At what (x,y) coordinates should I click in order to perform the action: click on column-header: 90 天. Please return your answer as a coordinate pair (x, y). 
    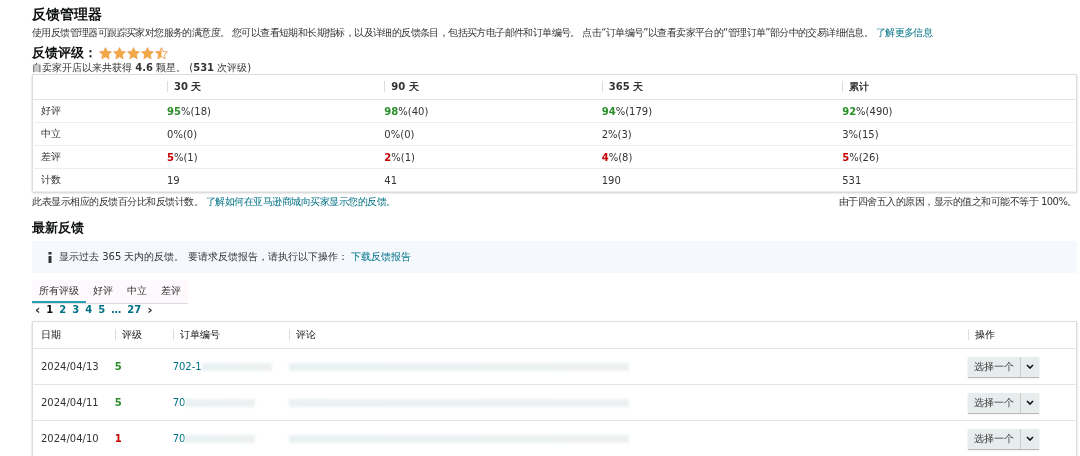
    Looking at the image, I should click on (401, 86).